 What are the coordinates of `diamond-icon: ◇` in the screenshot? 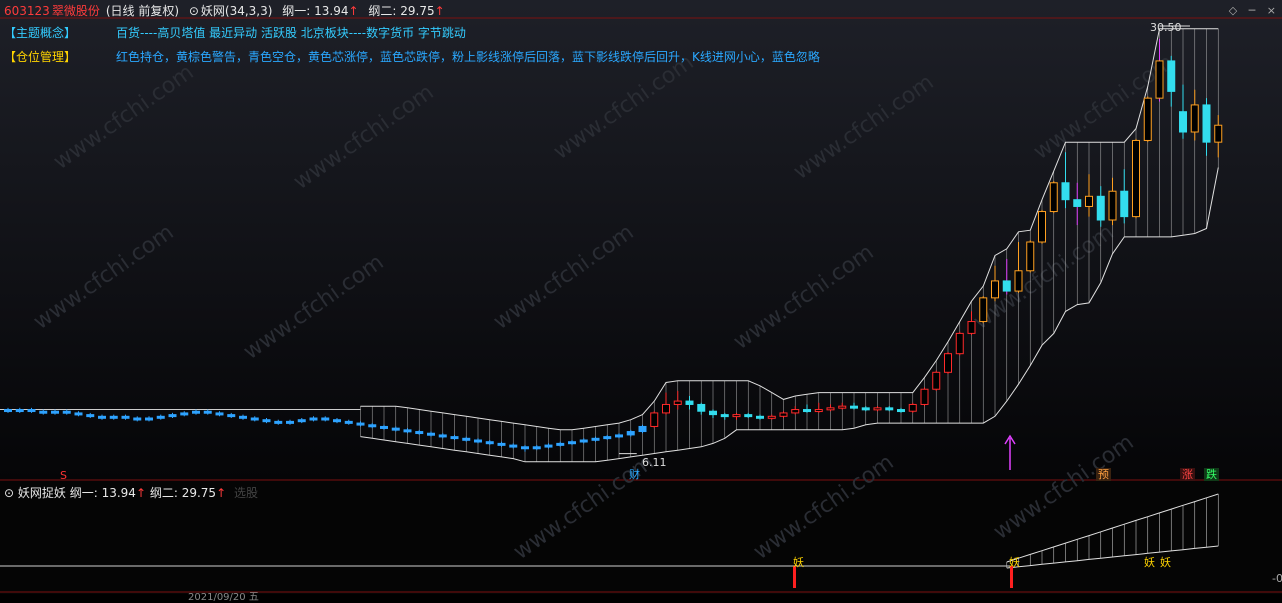 It's located at (1233, 10).